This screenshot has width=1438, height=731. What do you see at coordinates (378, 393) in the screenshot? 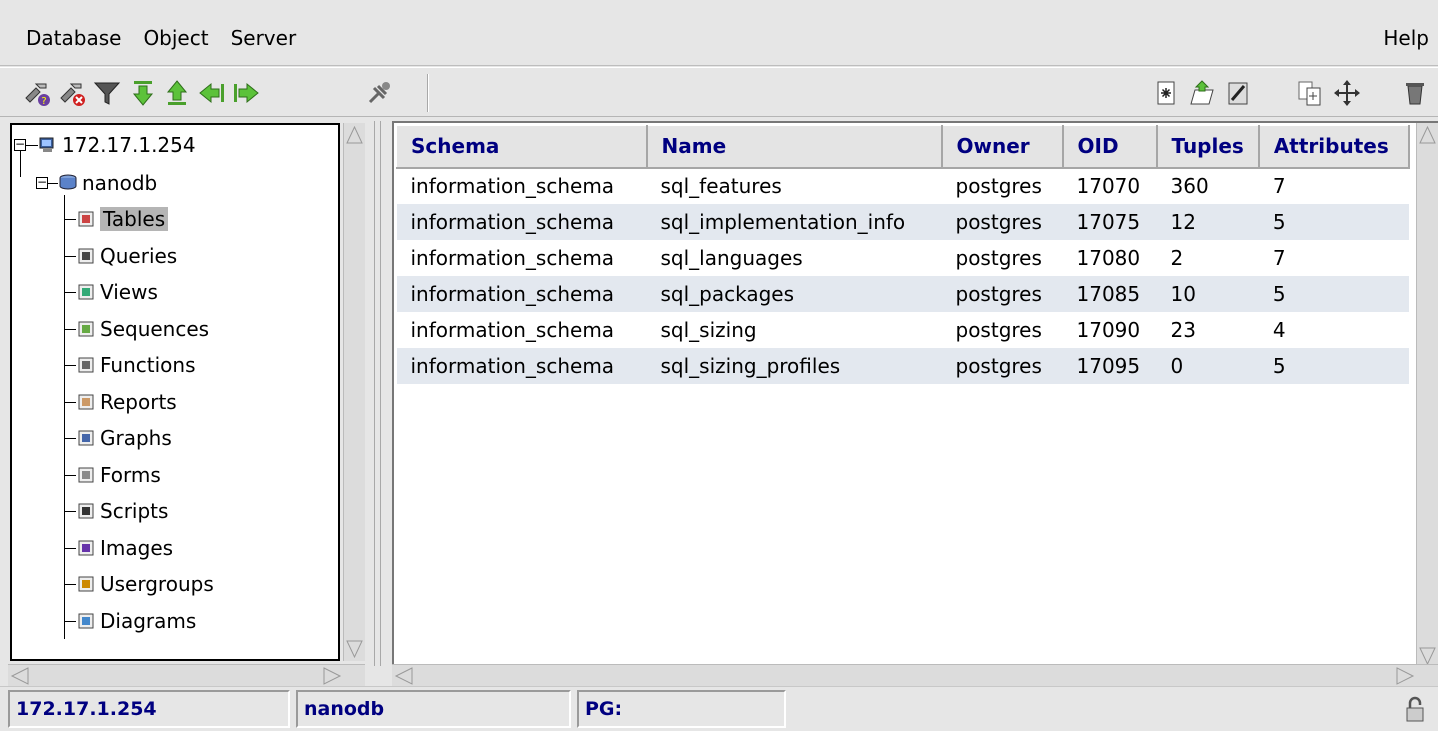
I see `panel-splitter` at bounding box center [378, 393].